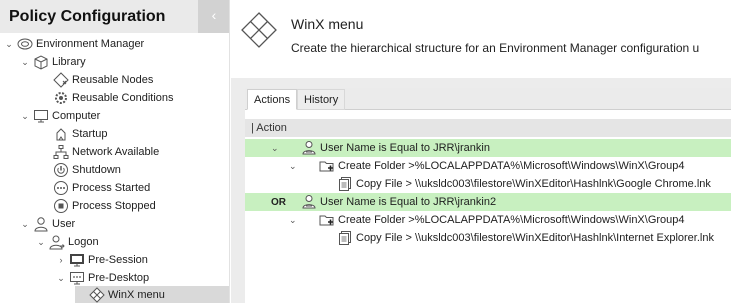 The image size is (731, 303). Describe the element at coordinates (57, 242) in the screenshot. I see `logon-icon` at that location.